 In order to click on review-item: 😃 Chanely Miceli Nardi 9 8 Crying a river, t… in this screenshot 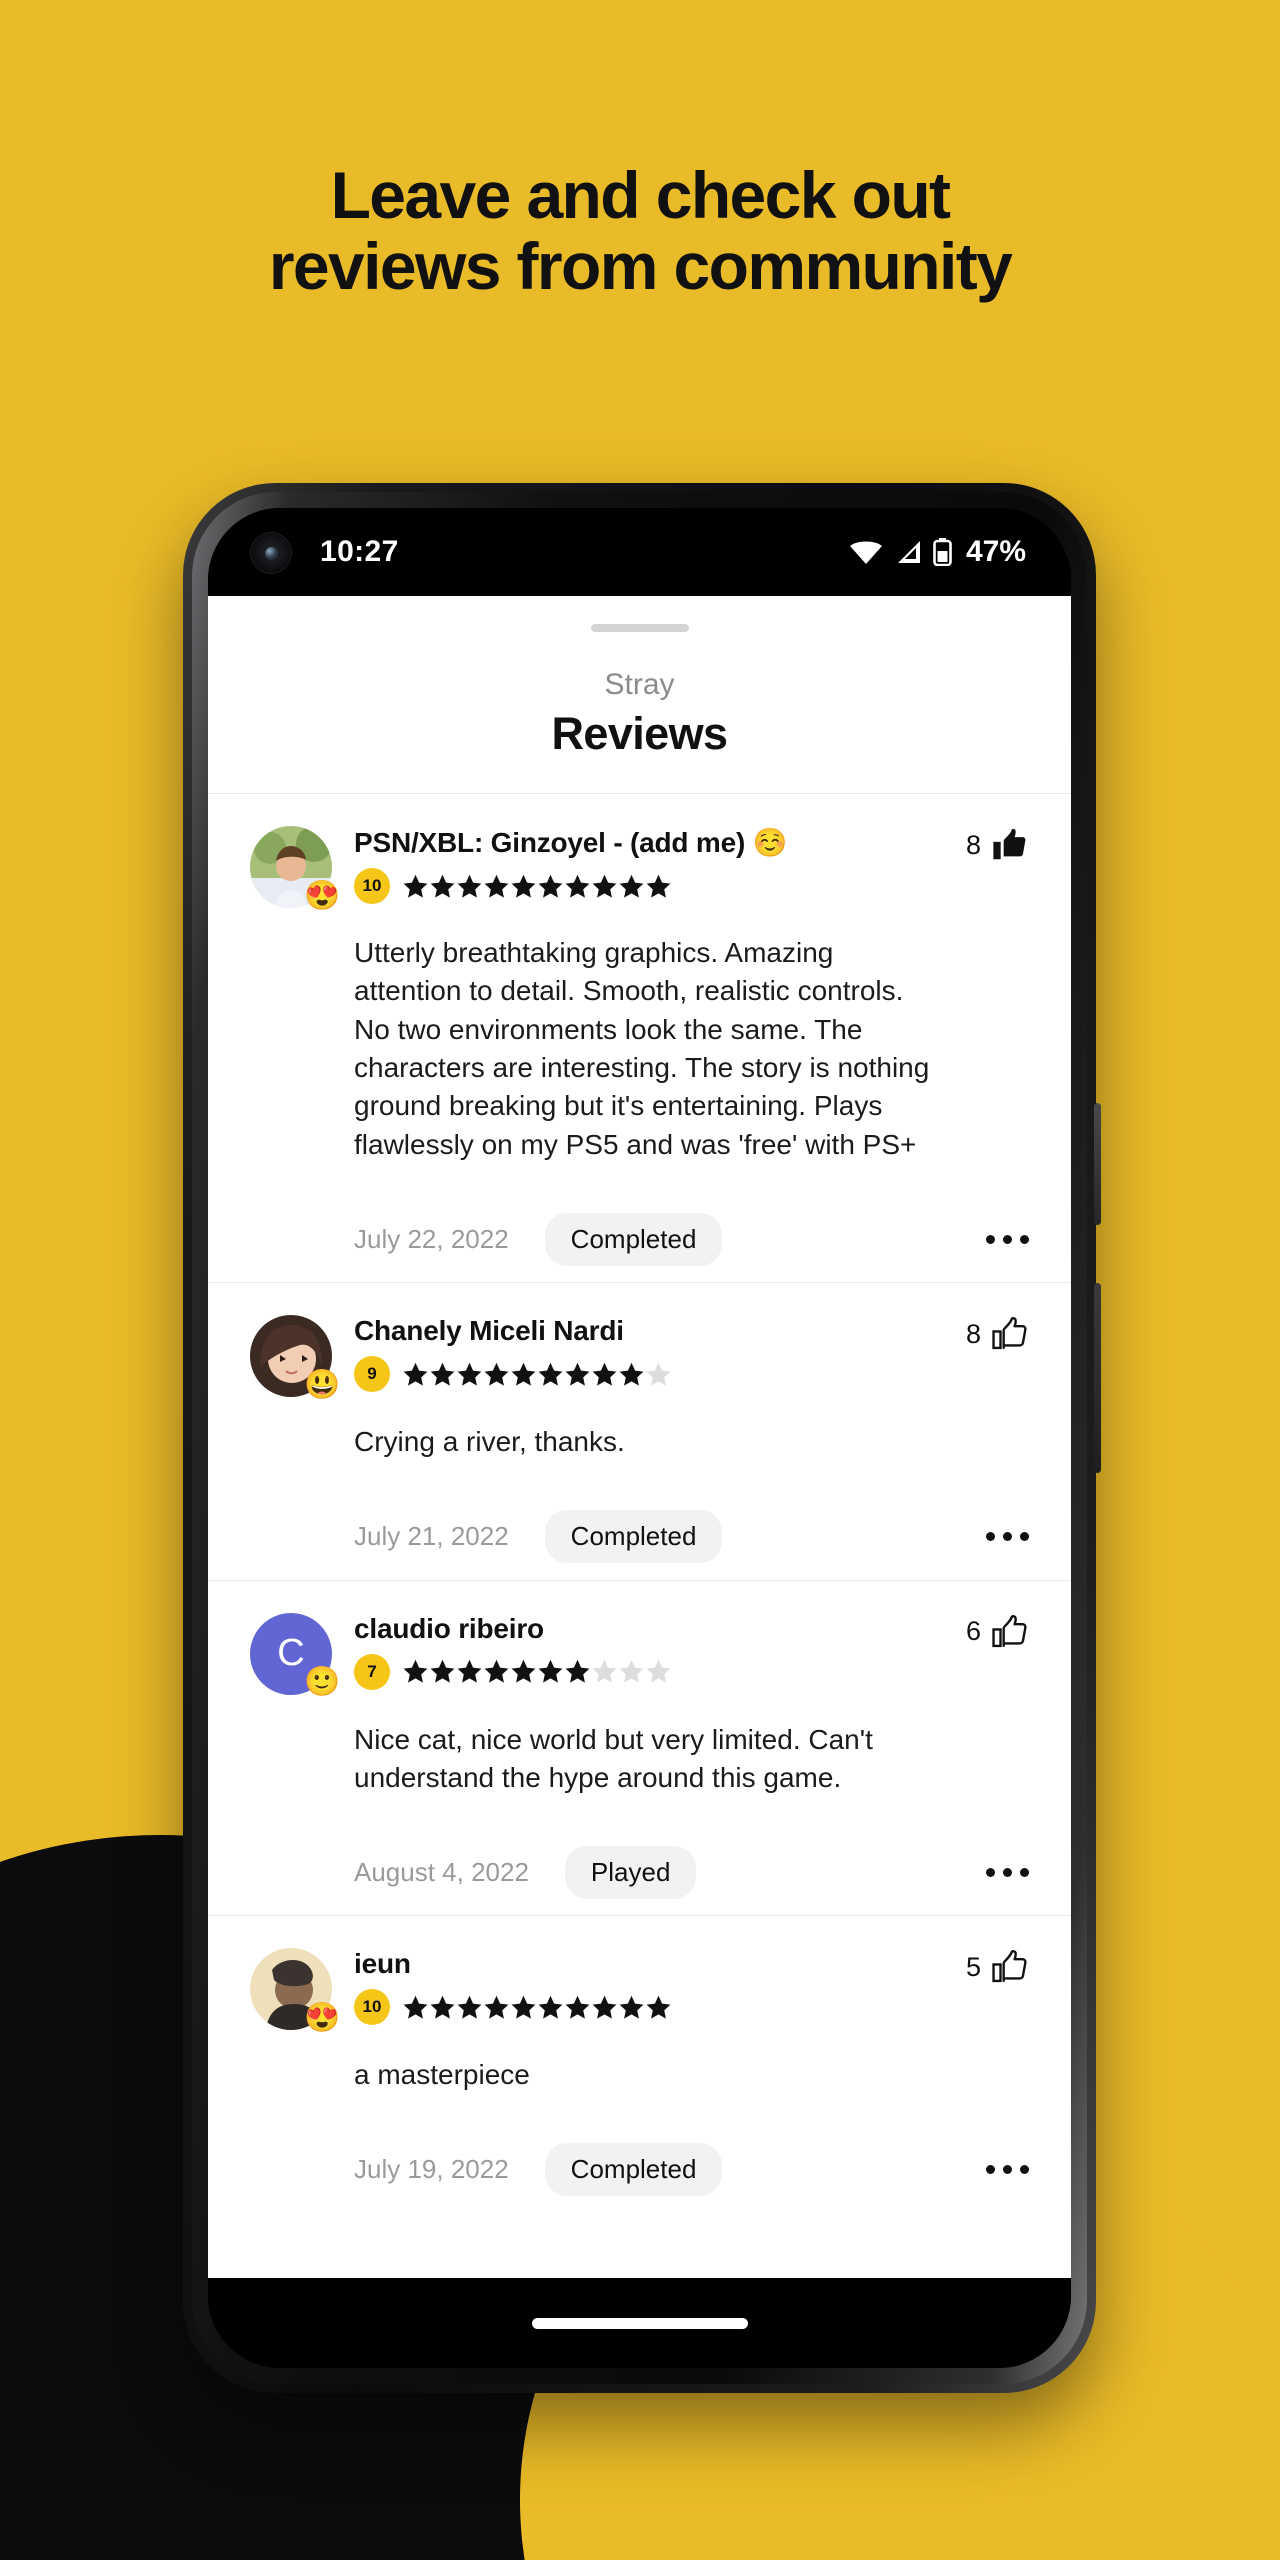, I will do `click(639, 1430)`.